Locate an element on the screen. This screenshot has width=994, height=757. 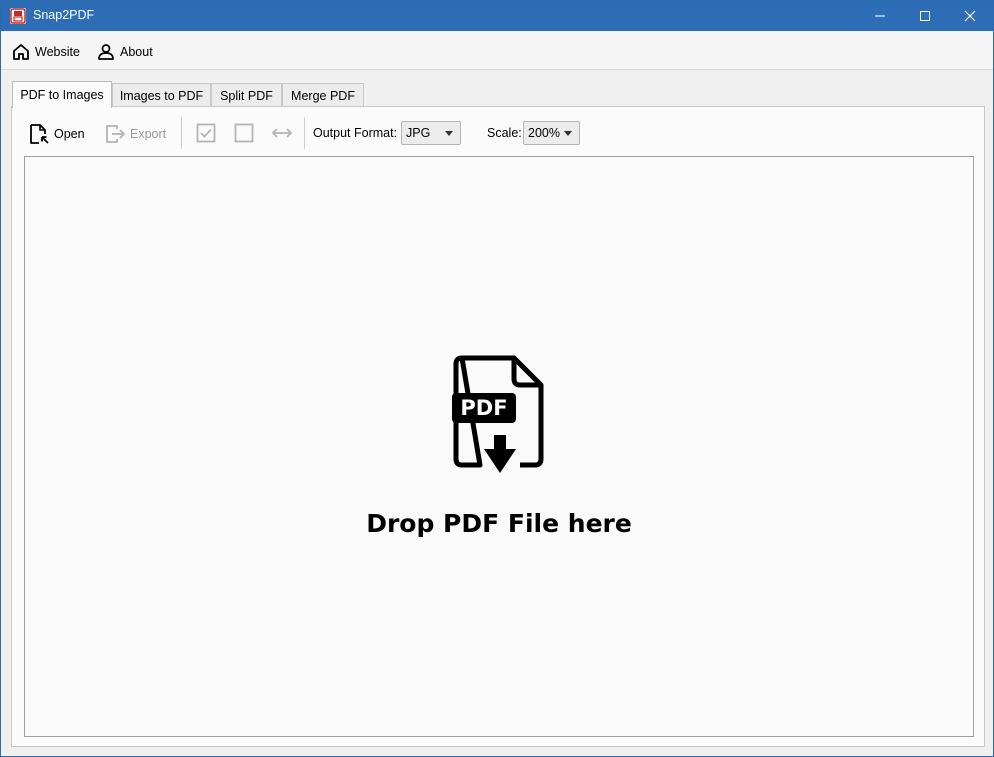
swap-horizontal-icon is located at coordinates (282, 133).